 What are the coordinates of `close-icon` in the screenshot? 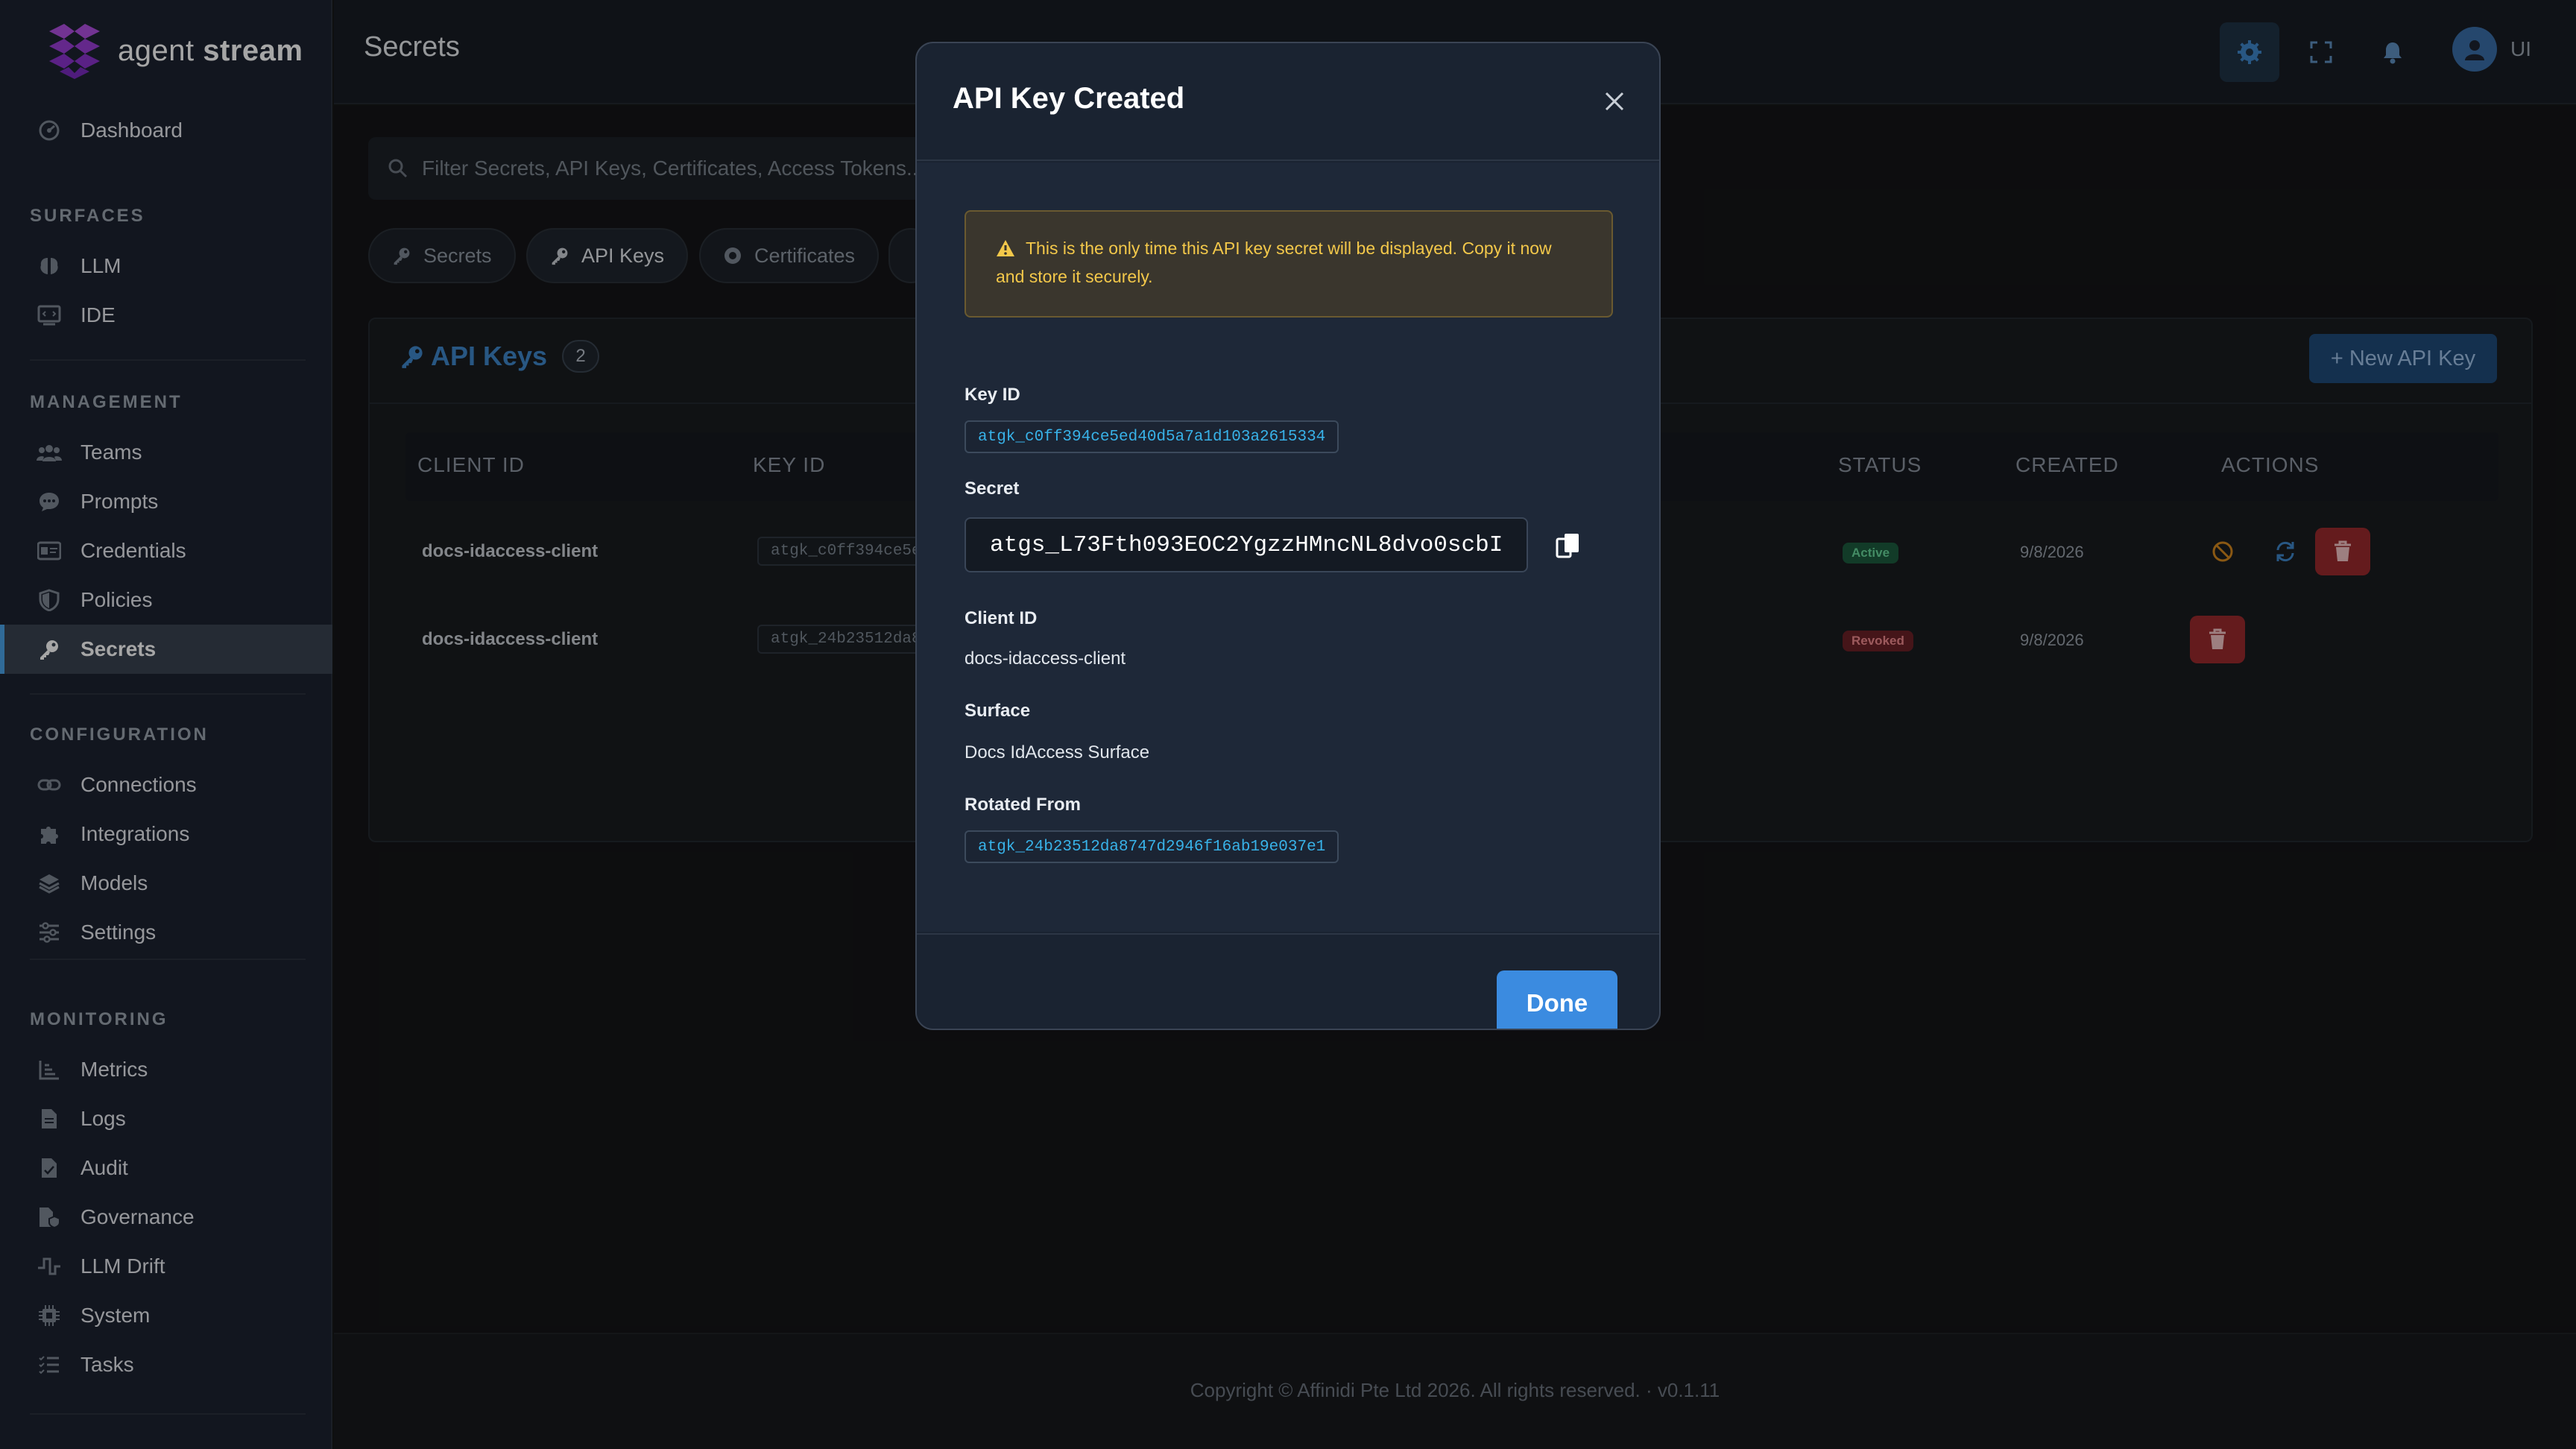 It's located at (1614, 102).